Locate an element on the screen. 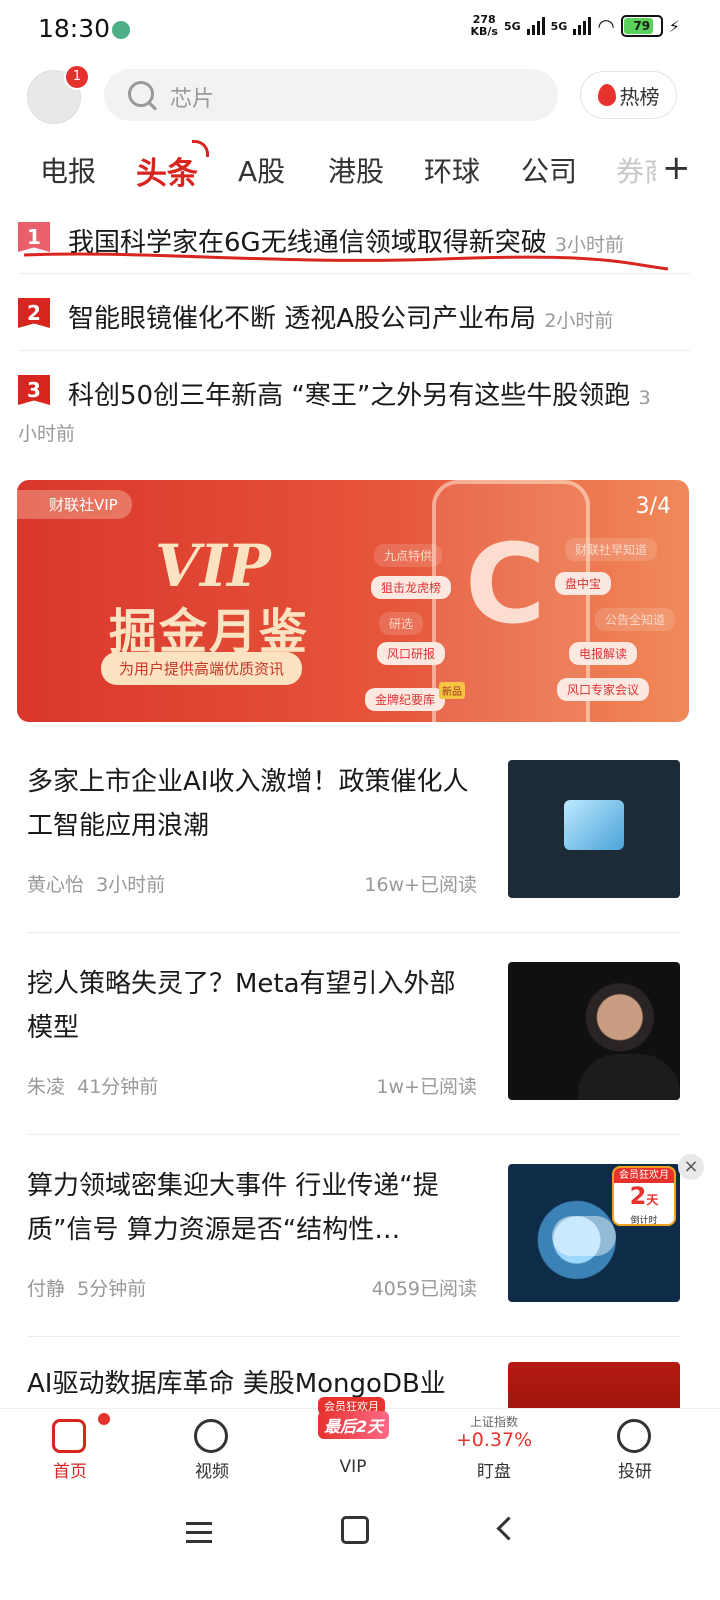 The width and height of the screenshot is (720, 1600). clock: 18:30 is located at coordinates (74, 28).